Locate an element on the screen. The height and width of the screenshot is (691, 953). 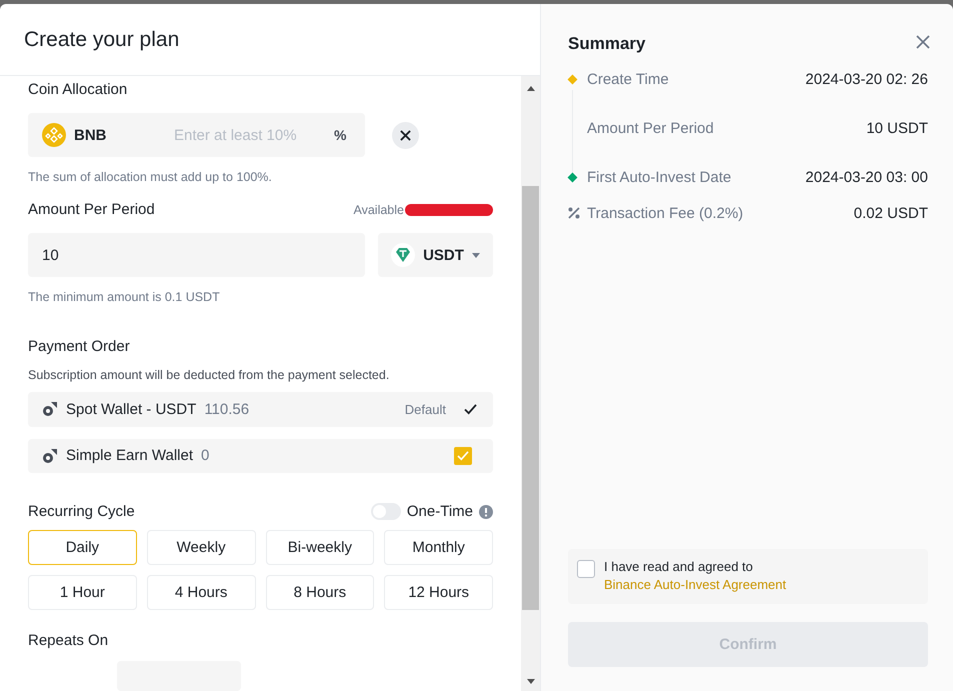
description-text: Subscription amount will be deducted from the payment selected. is located at coordinates (209, 375).